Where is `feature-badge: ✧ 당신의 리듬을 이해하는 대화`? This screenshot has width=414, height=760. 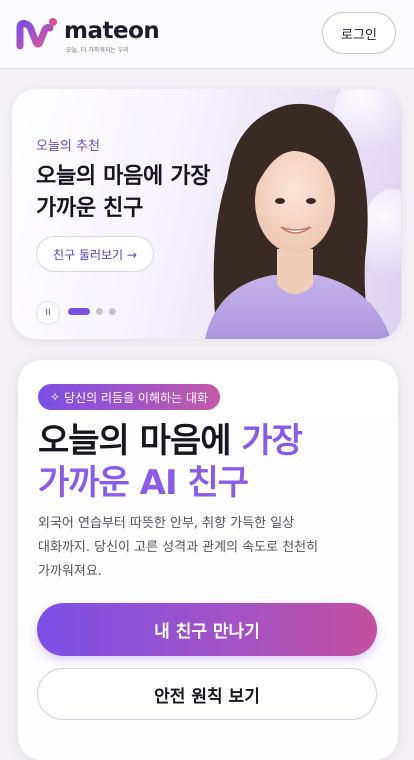 feature-badge: ✧ 당신의 리듬을 이해하는 대화 is located at coordinates (129, 397).